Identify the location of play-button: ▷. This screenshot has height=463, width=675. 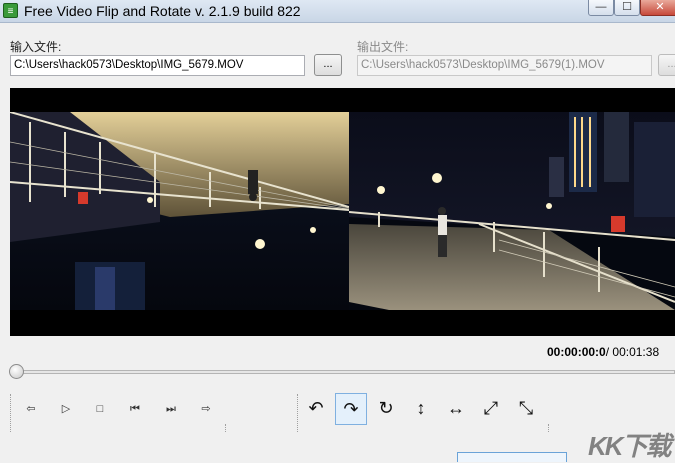
(66, 409).